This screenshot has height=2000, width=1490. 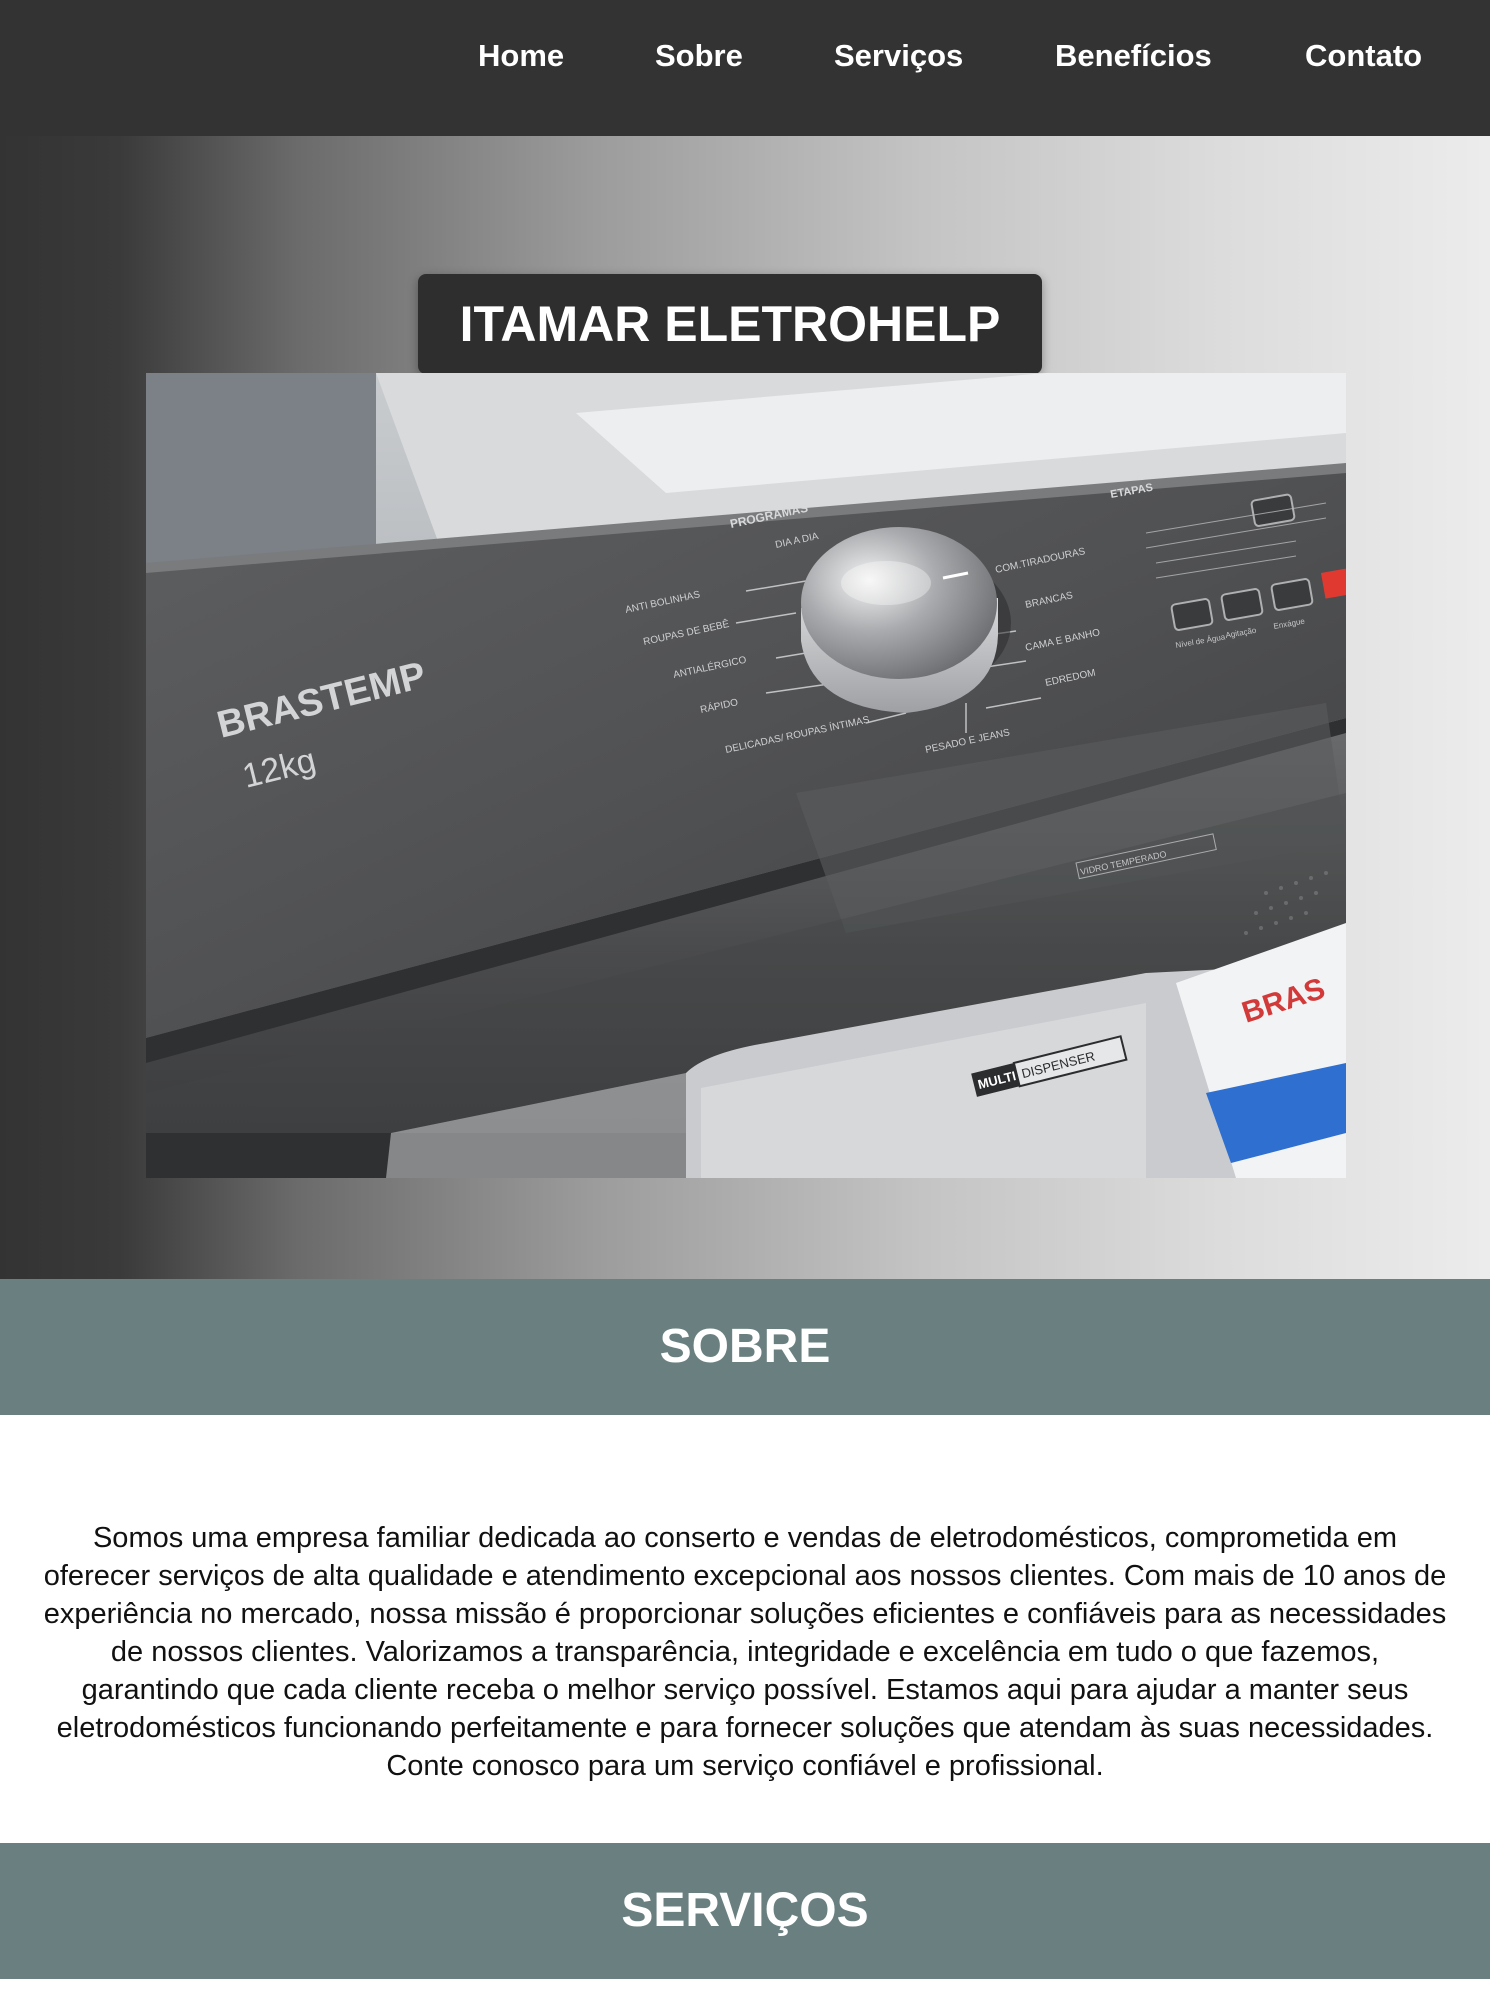 I want to click on sobre-title: SOBRE, so click(x=745, y=1346).